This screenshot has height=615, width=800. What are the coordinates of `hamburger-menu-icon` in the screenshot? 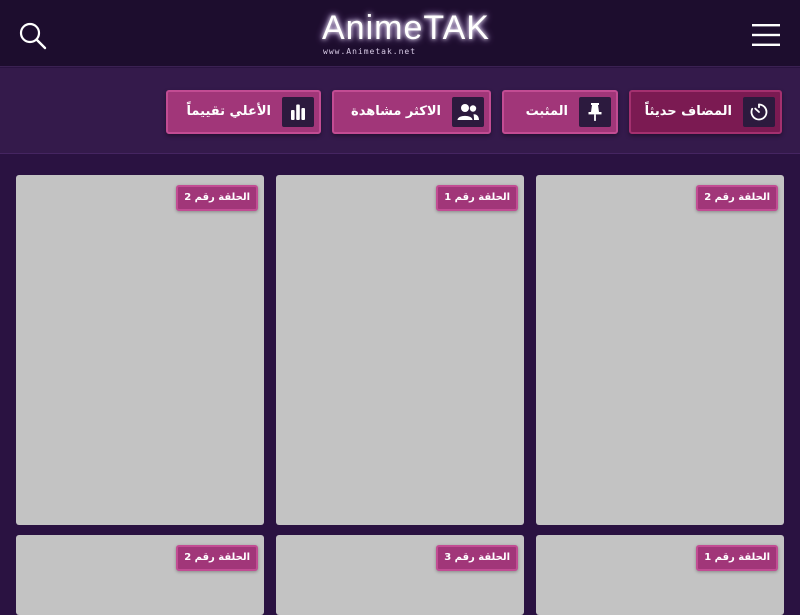 It's located at (766, 35).